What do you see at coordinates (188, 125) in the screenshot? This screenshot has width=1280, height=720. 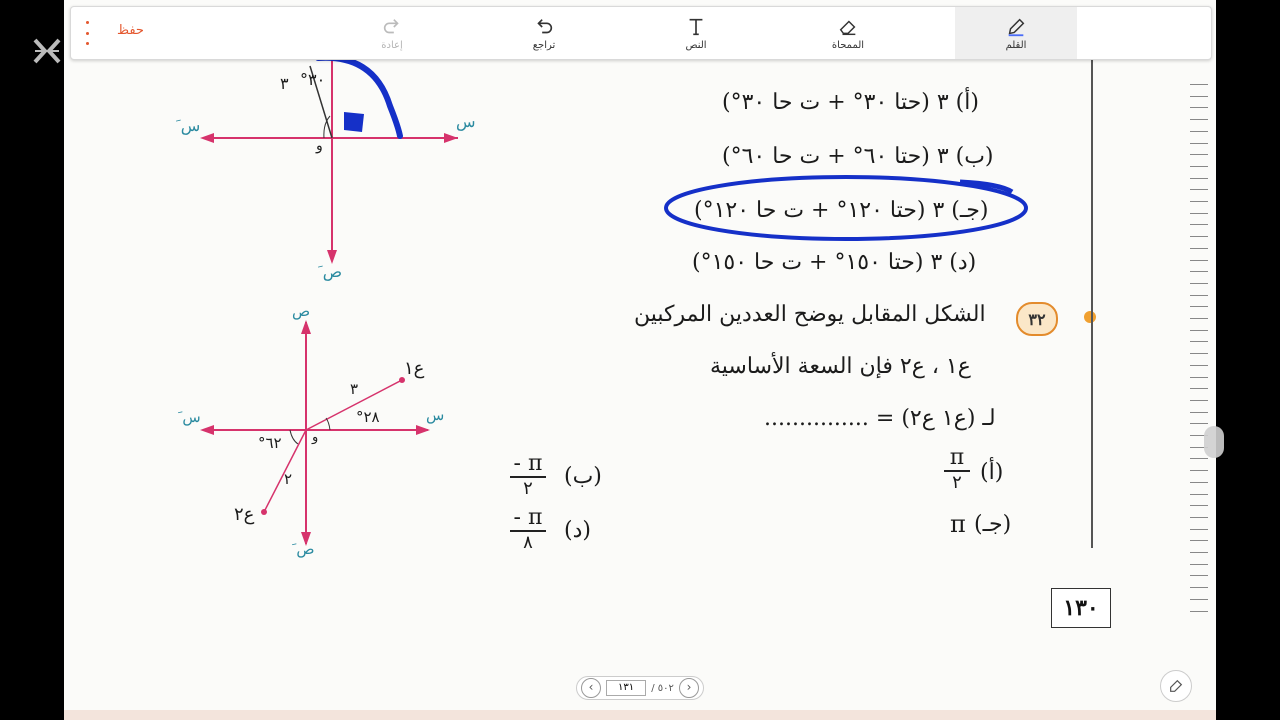 I see `top-diagram-x-neg: س َ` at bounding box center [188, 125].